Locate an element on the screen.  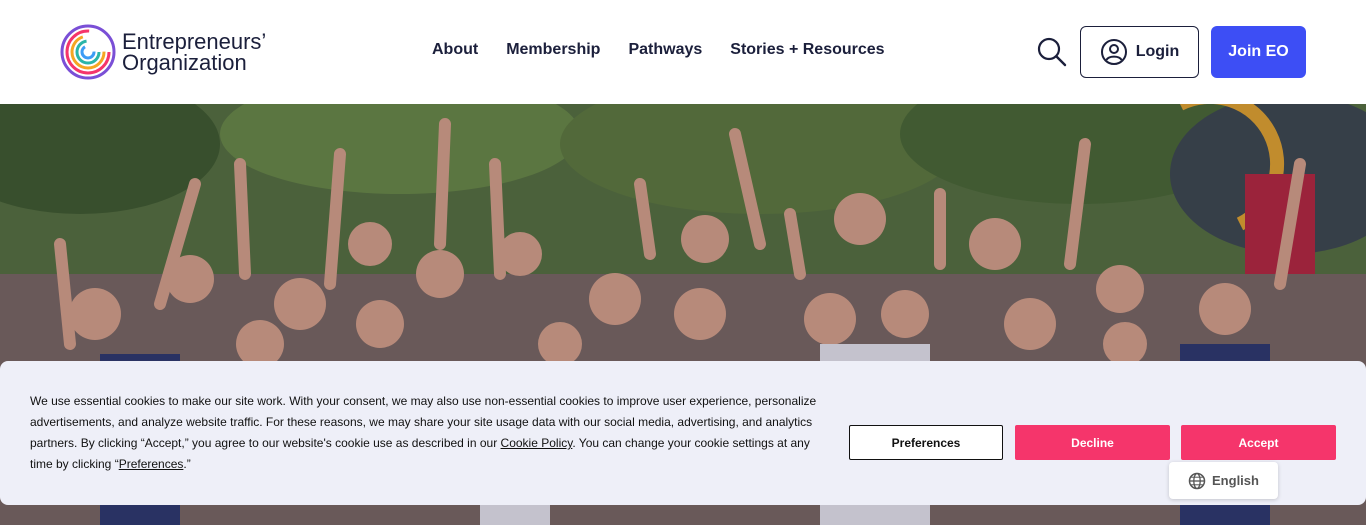
search-icon is located at coordinates (1052, 52).